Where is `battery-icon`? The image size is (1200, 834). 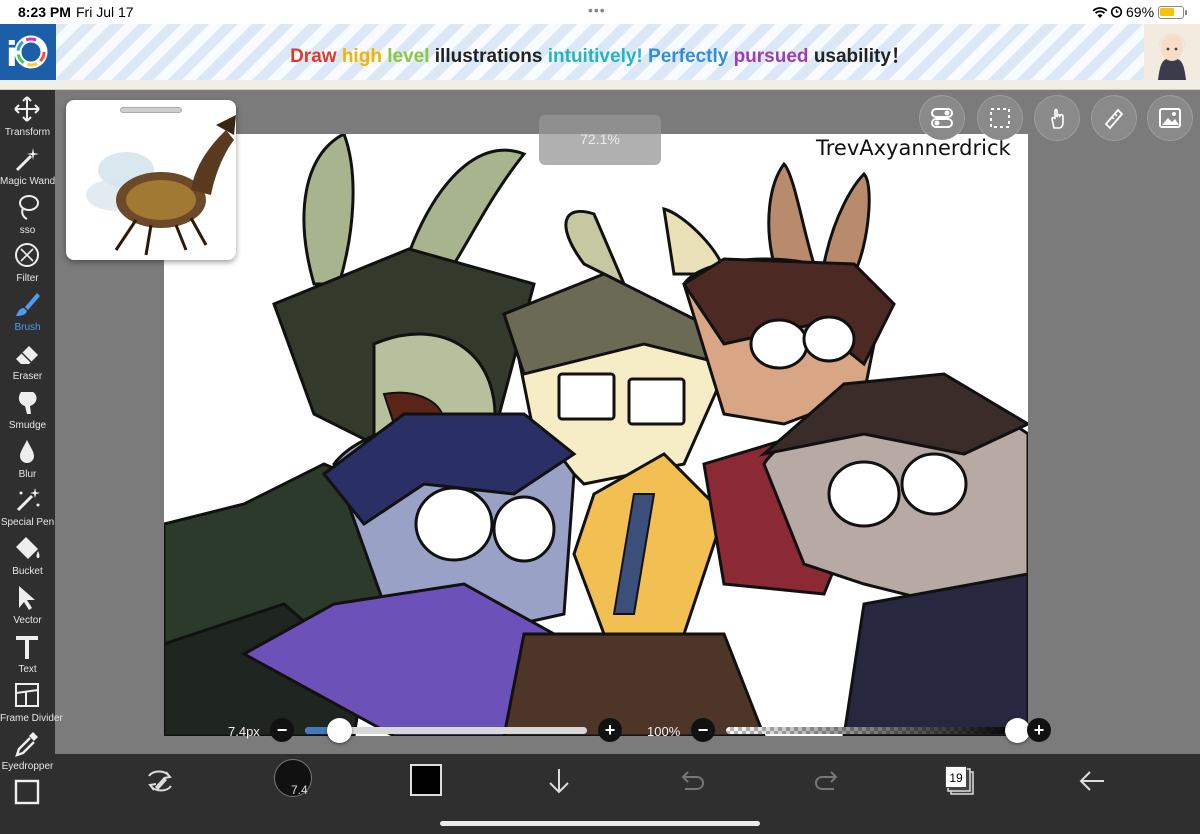 battery-icon is located at coordinates (1171, 12).